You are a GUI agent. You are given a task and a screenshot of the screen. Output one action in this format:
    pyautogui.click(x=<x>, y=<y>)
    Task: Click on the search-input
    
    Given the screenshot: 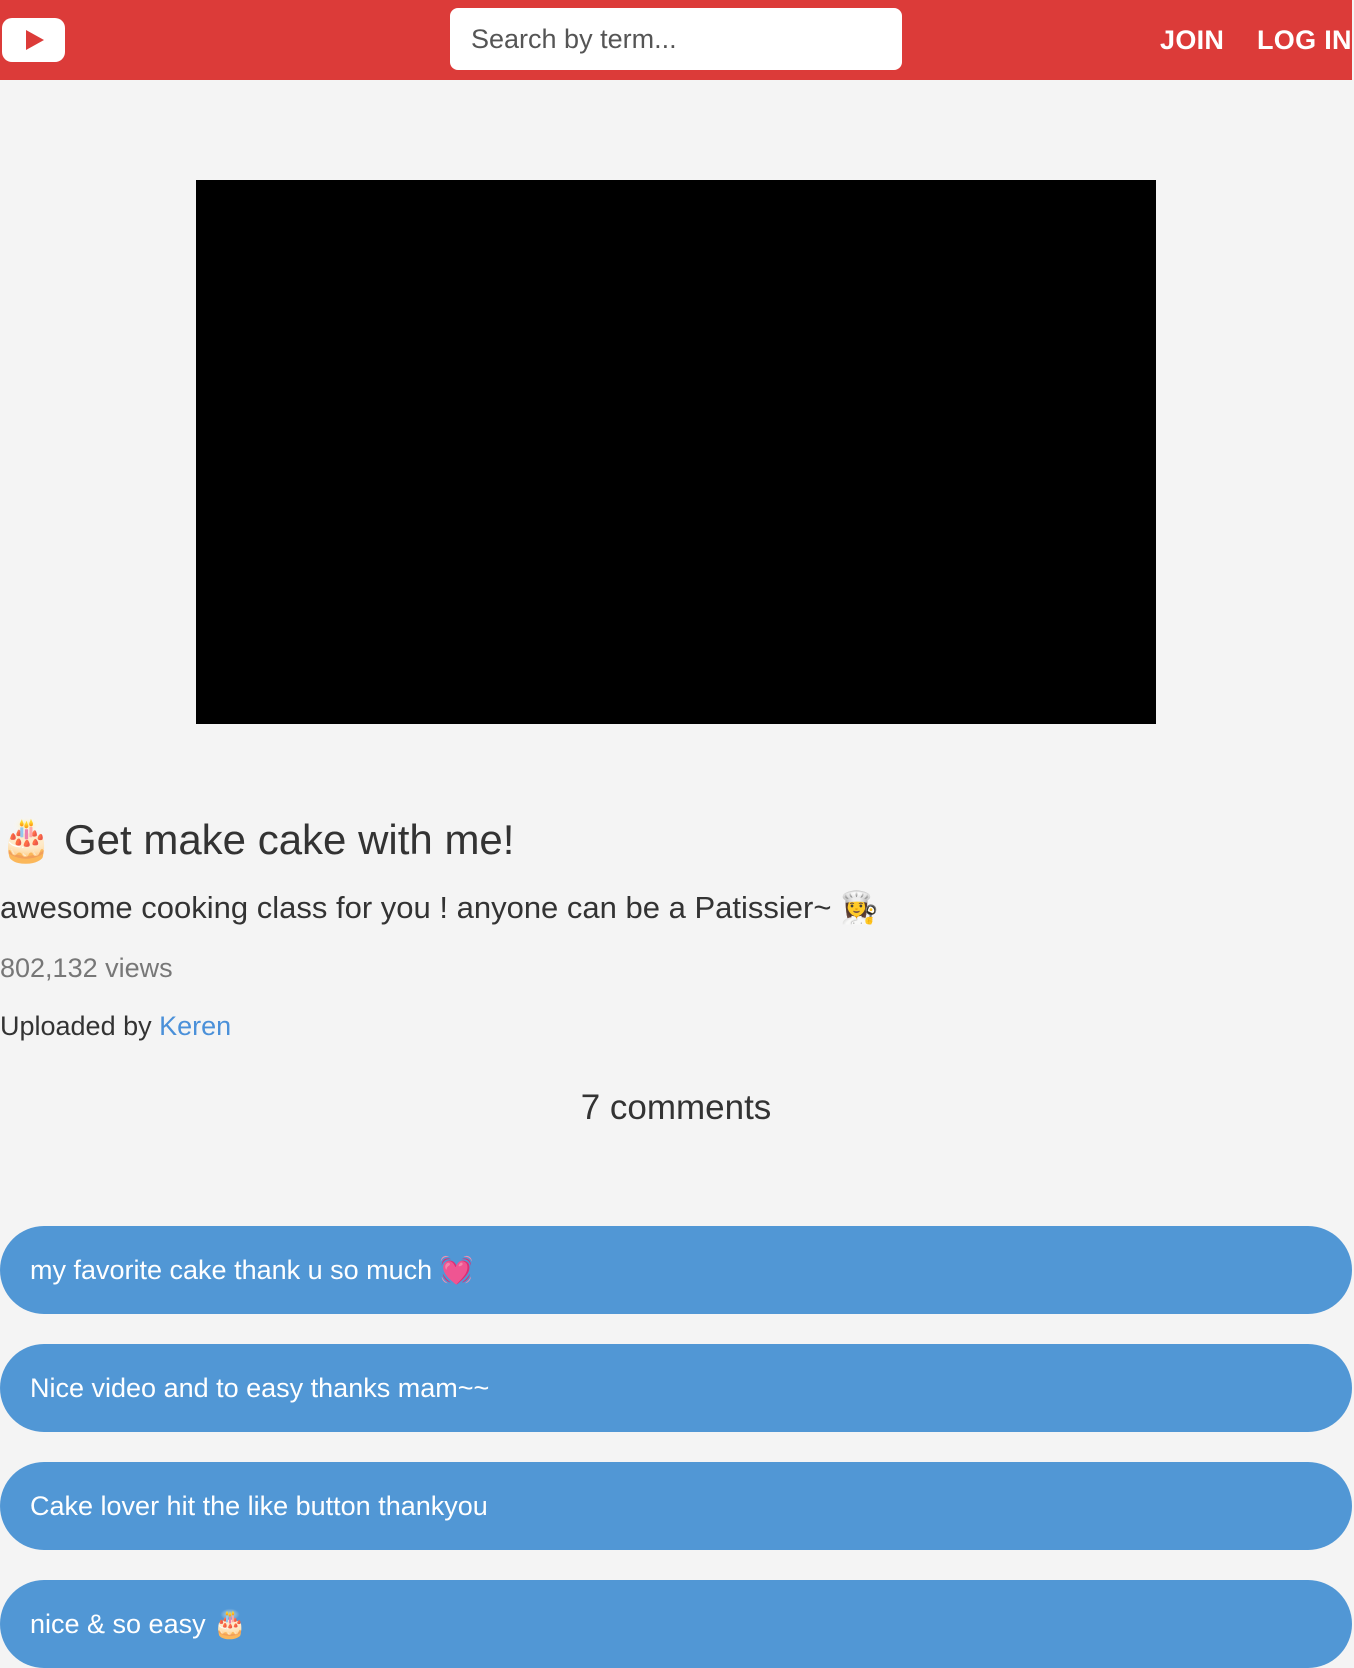 What is the action you would take?
    pyautogui.click(x=676, y=39)
    